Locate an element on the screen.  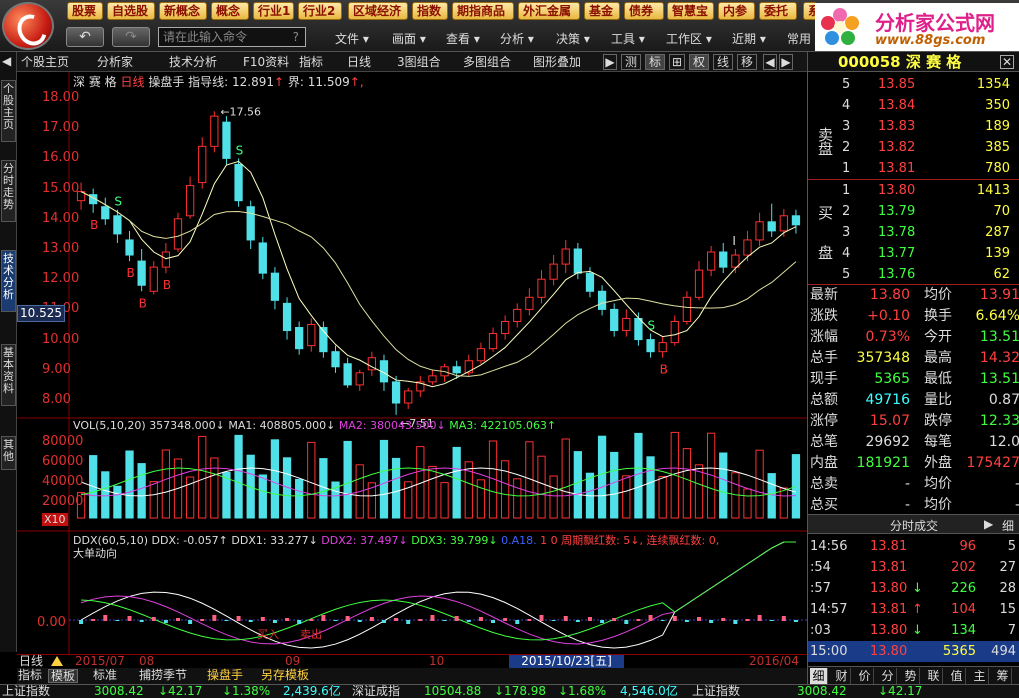
menu-7: 近期 ▾ is located at coordinates (749, 38).